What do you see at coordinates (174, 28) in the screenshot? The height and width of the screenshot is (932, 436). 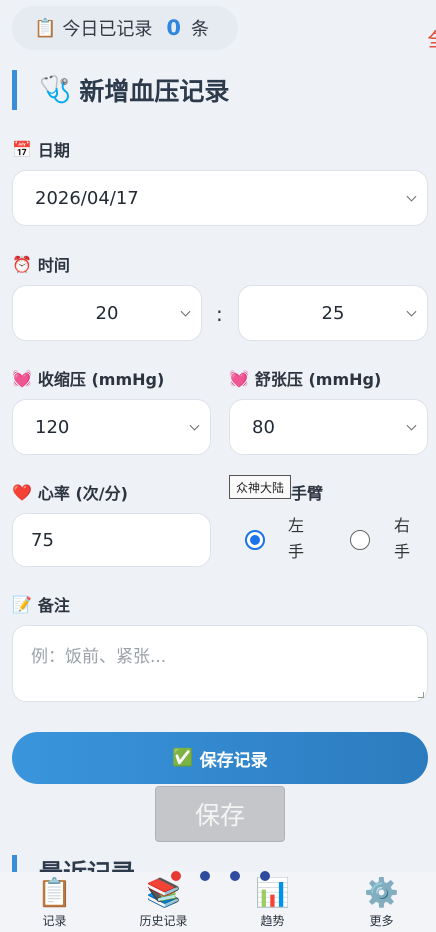 I see `today-count: 0` at bounding box center [174, 28].